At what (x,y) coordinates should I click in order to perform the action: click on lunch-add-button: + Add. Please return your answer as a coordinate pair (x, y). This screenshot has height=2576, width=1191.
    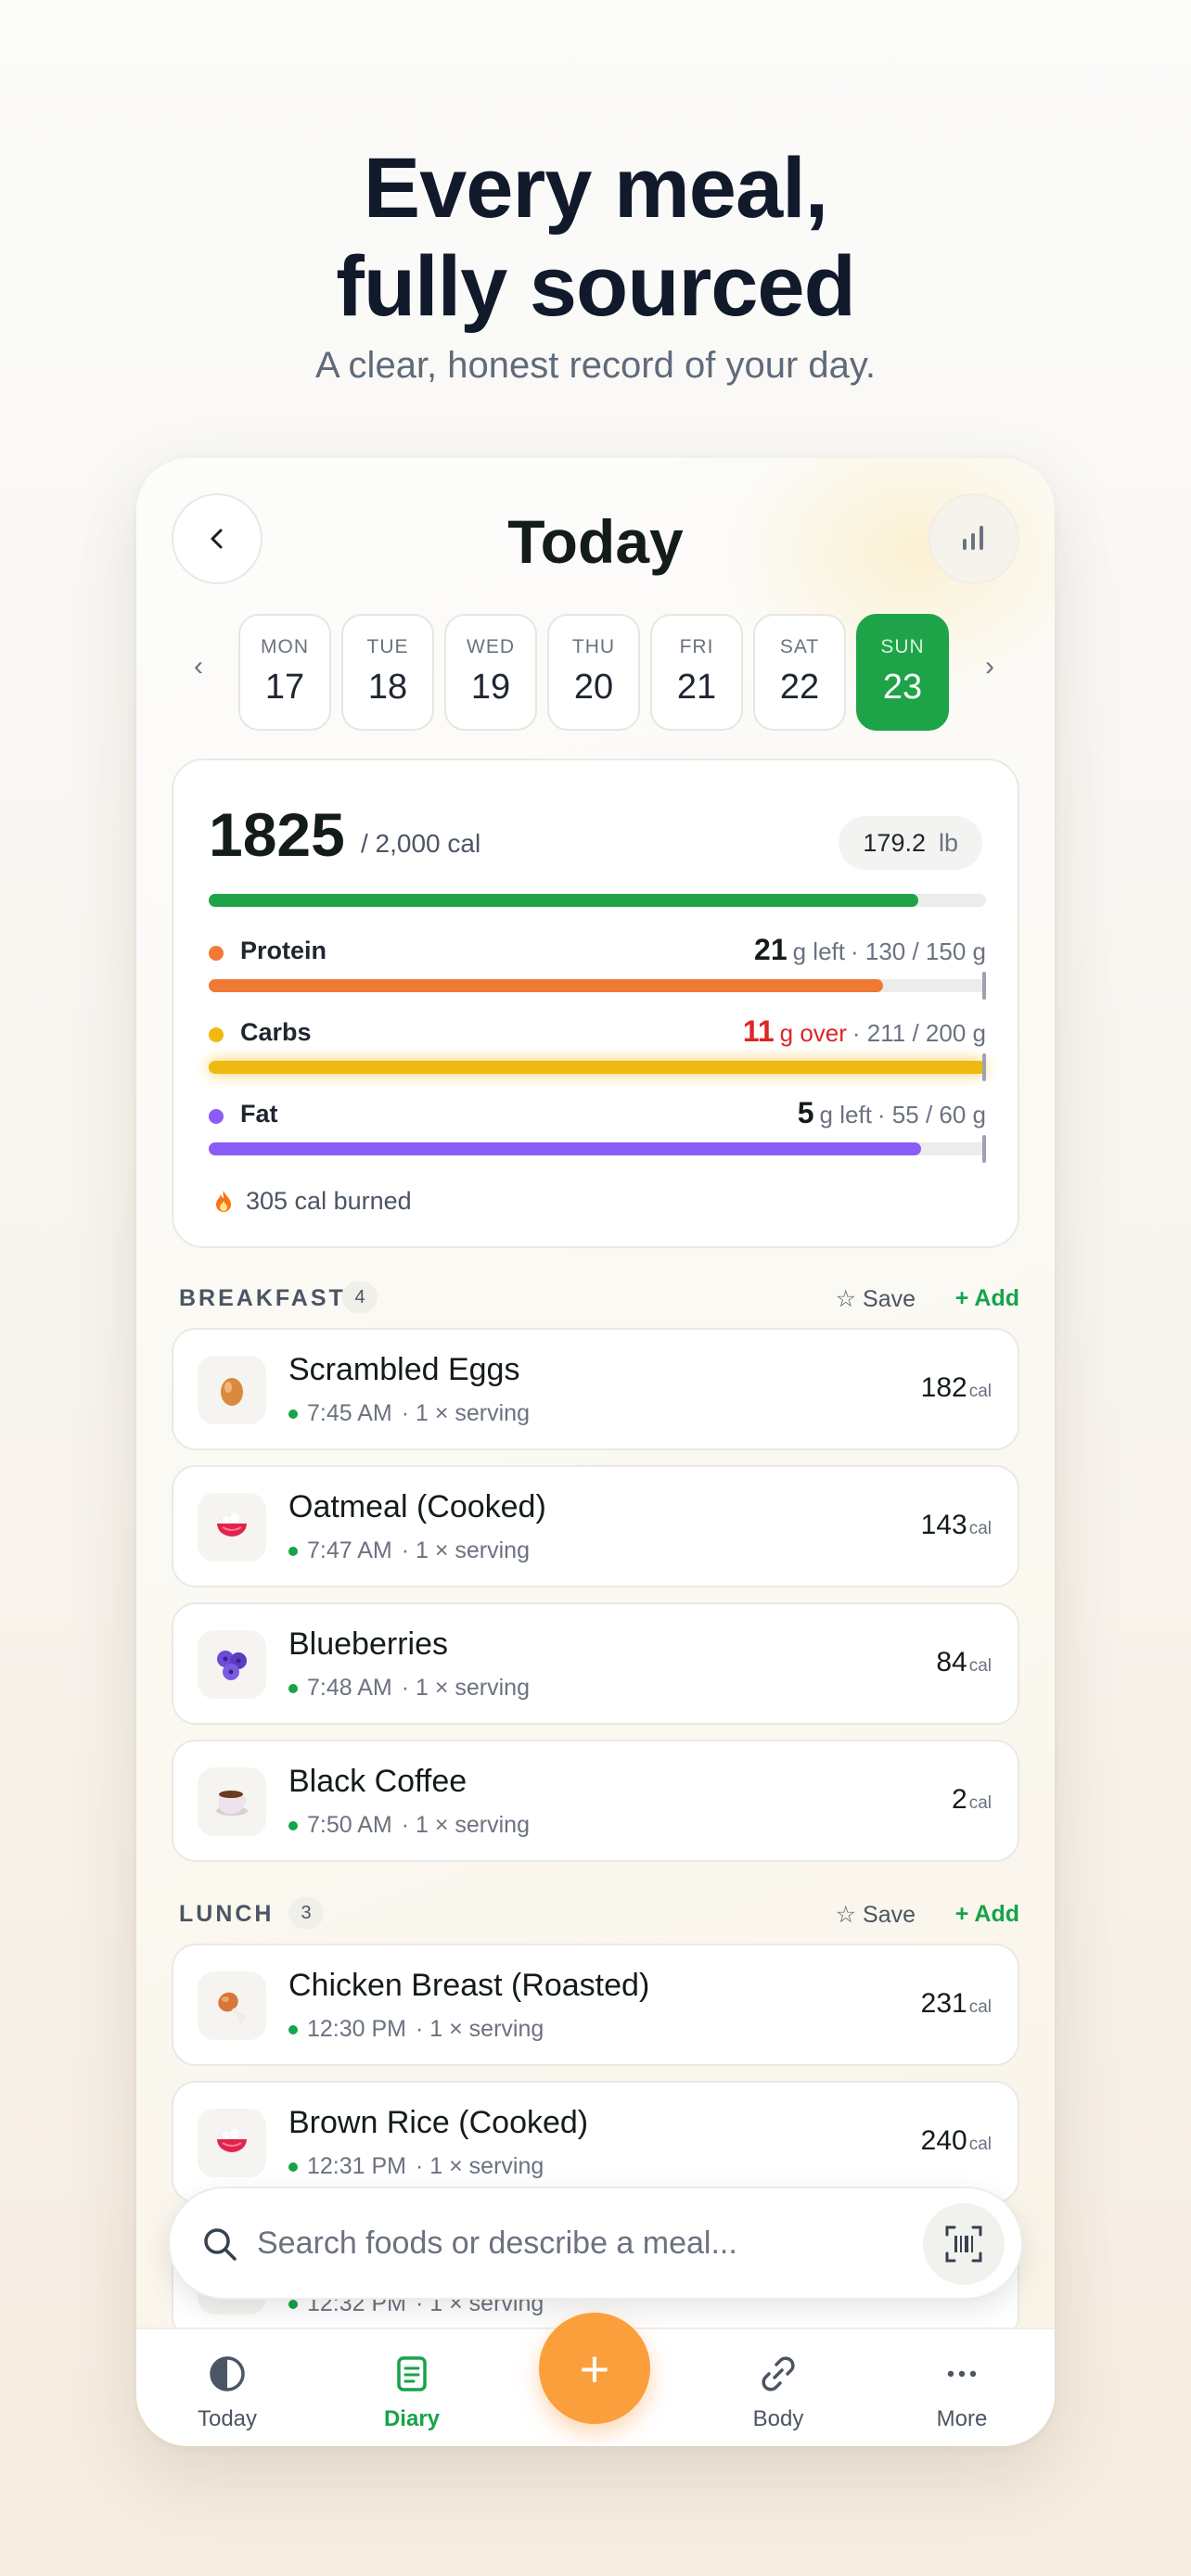
    Looking at the image, I should click on (987, 1914).